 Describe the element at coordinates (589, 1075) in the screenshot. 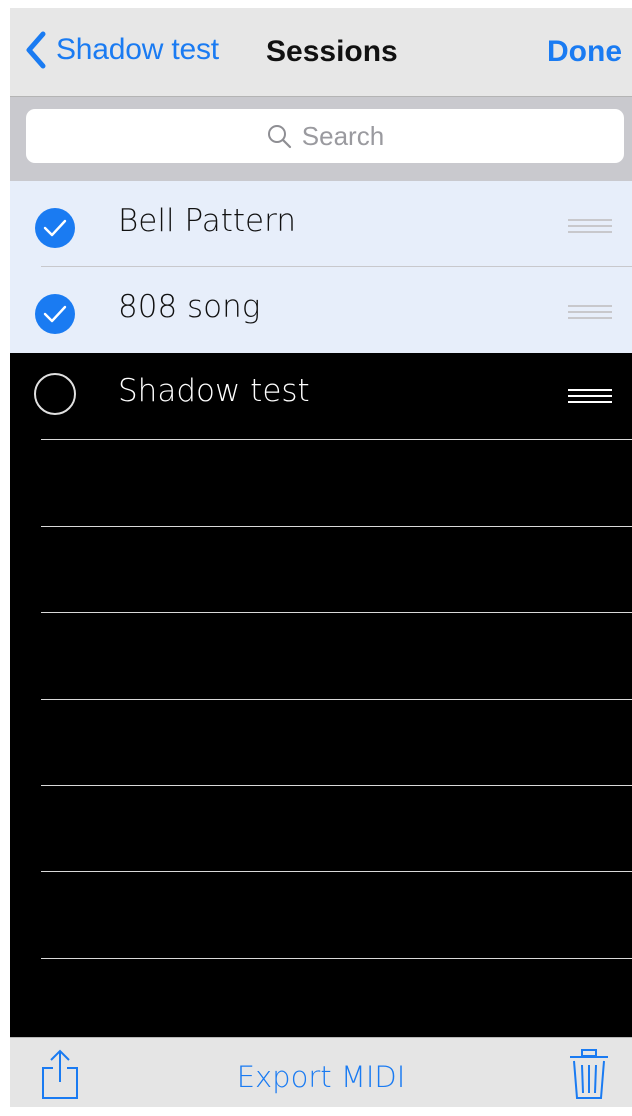

I see `trash-icon` at that location.